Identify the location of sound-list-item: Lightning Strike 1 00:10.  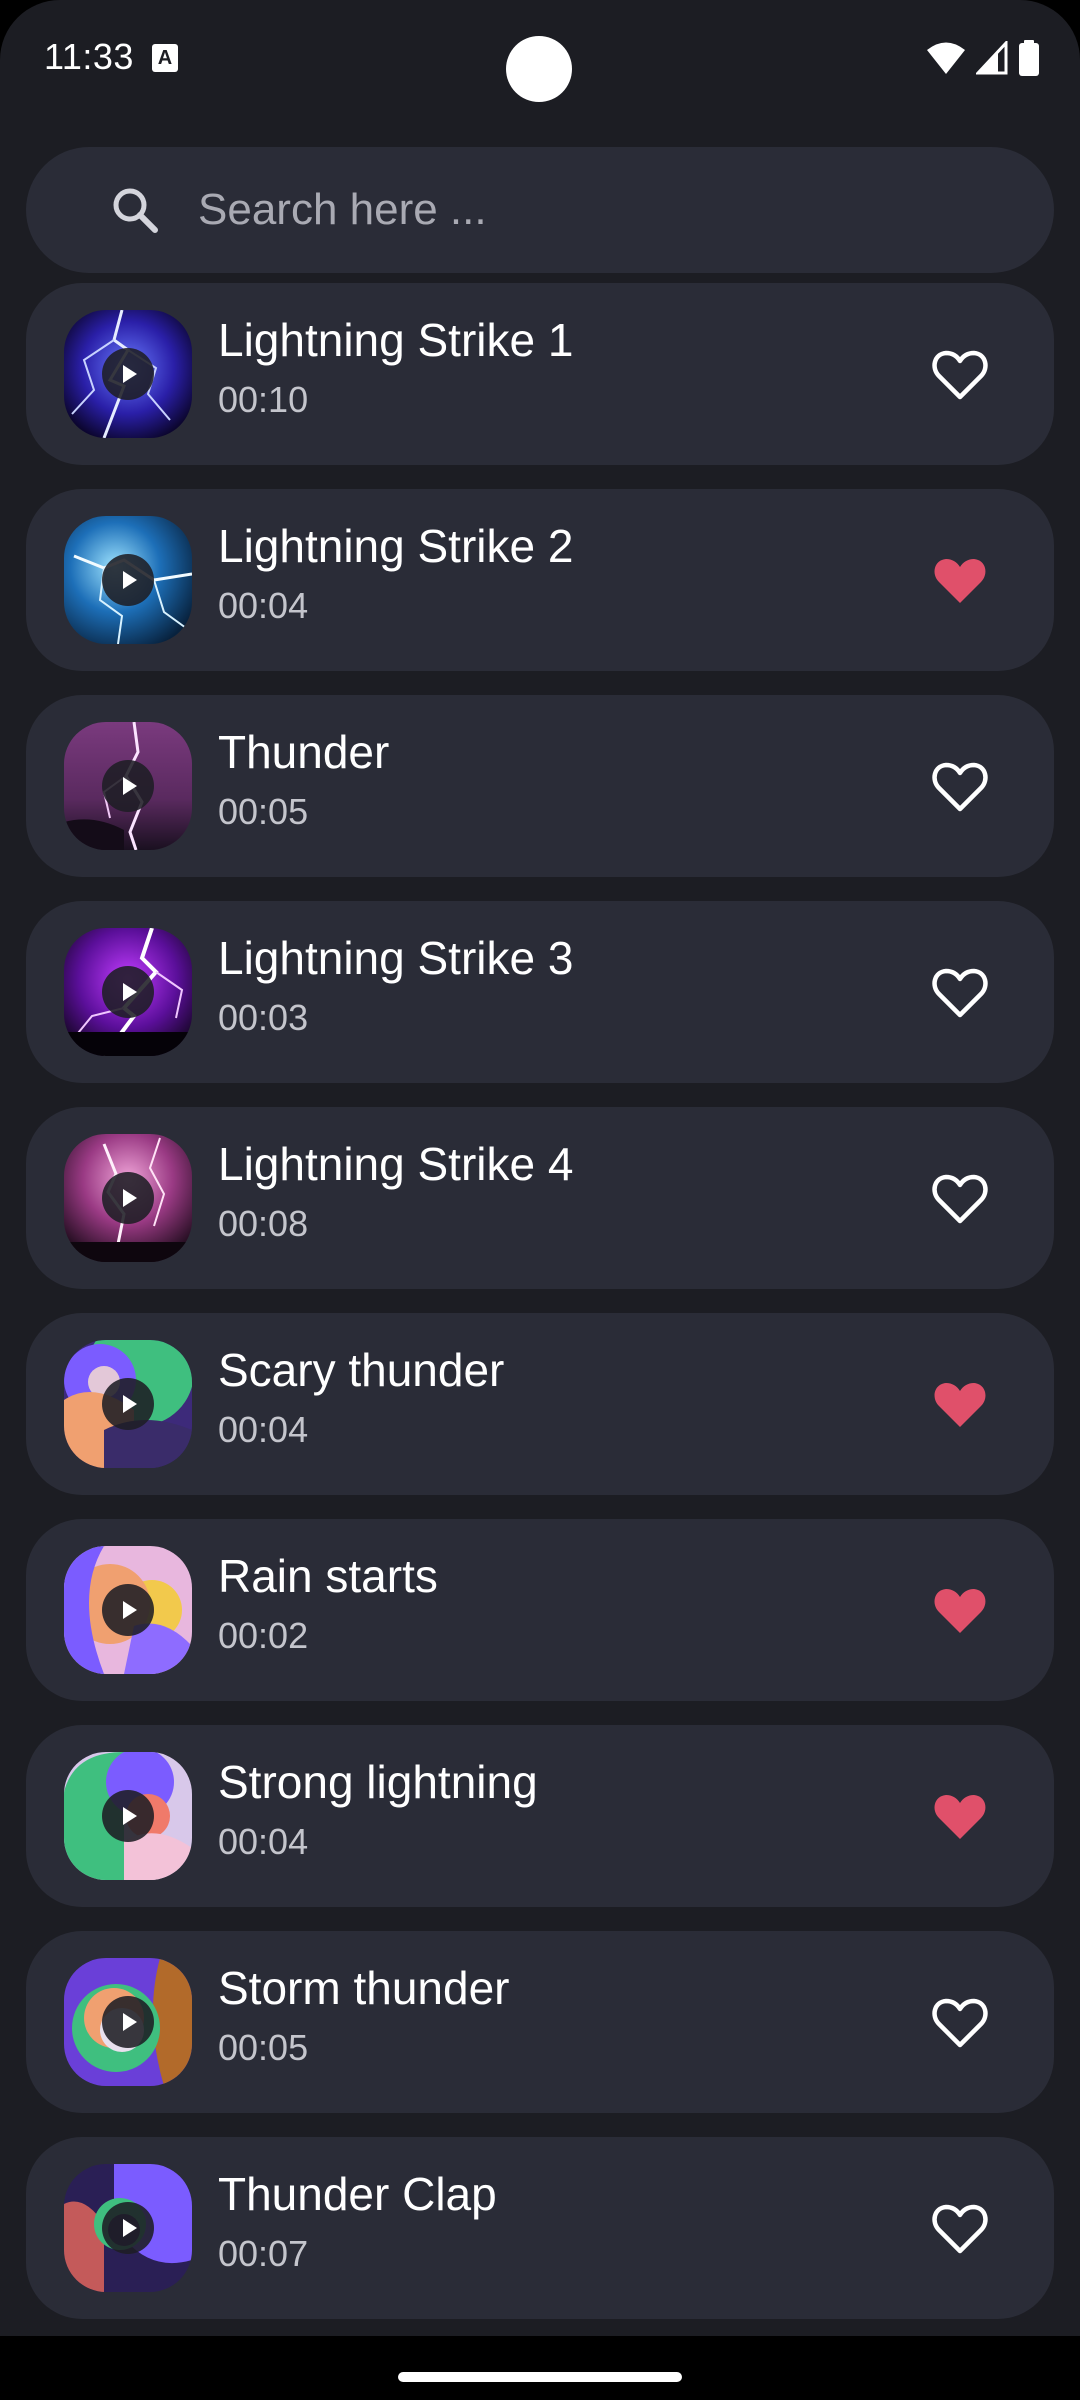
(540, 374).